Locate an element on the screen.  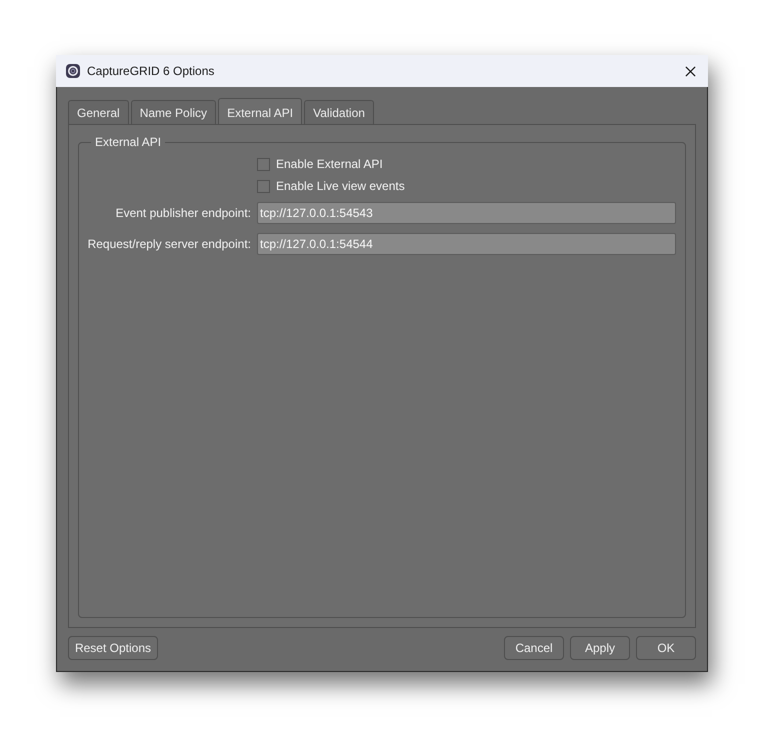
field-label: Request/reply server endpoint: is located at coordinates (168, 244).